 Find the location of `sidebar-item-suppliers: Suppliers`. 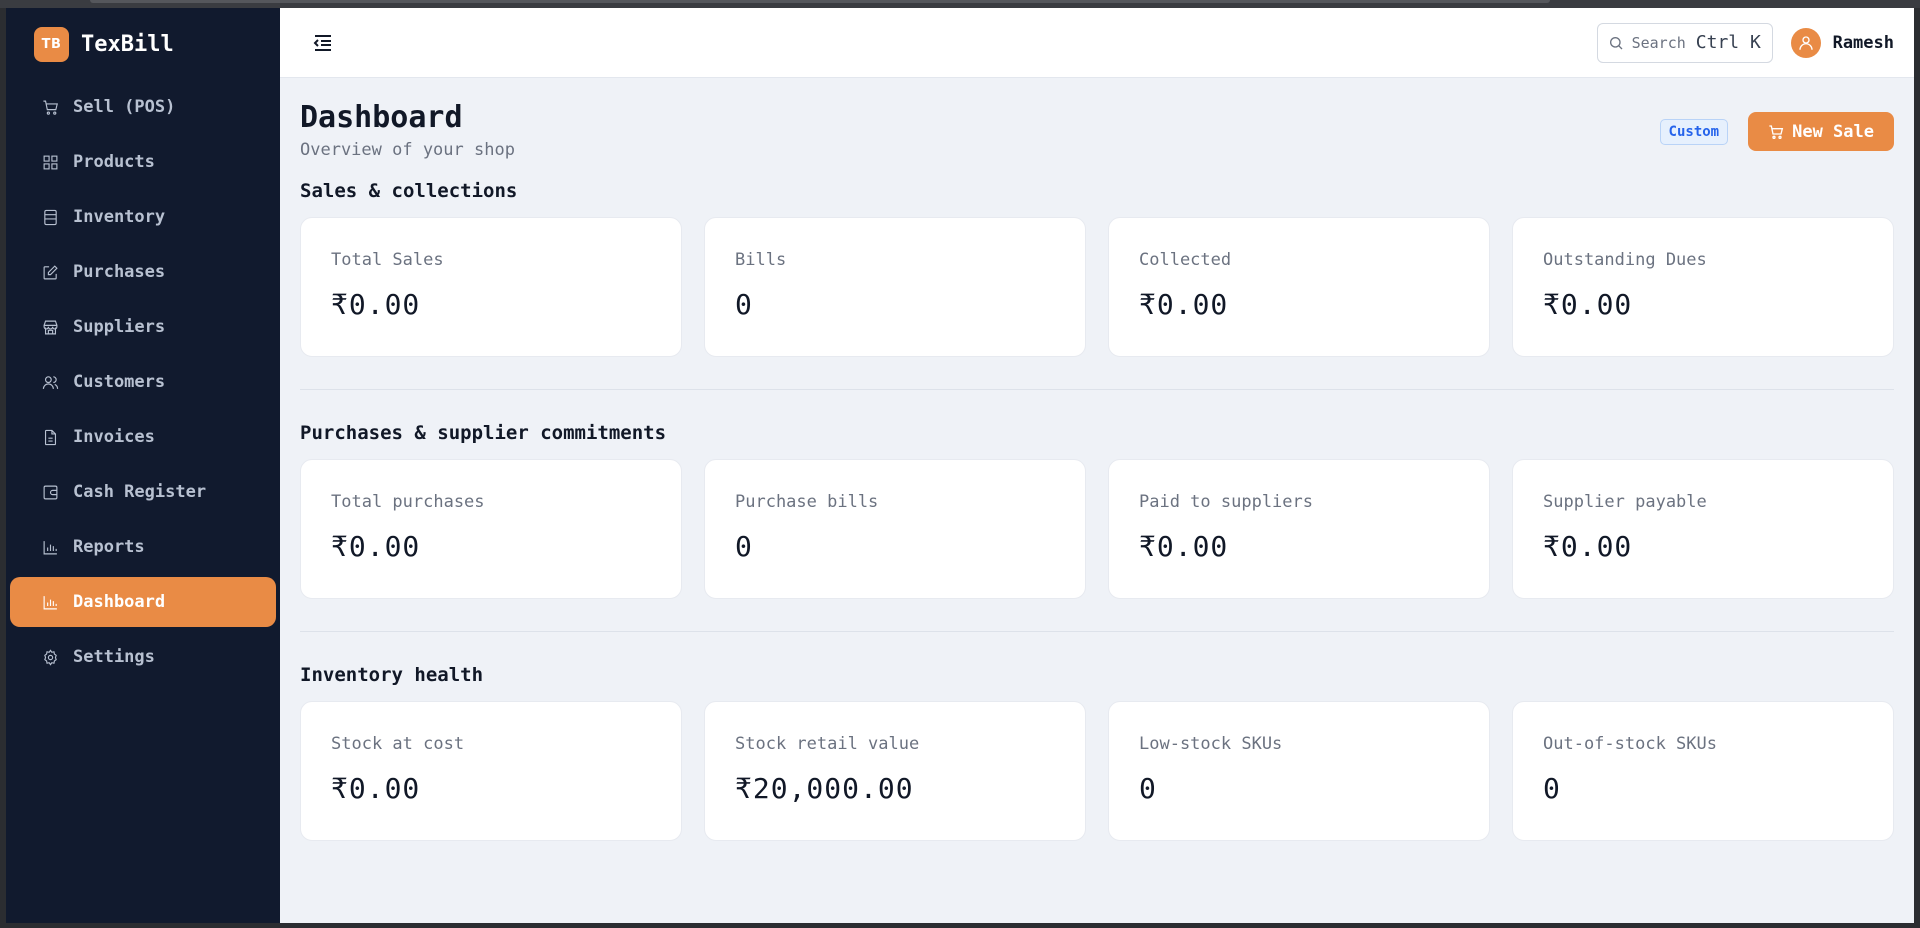

sidebar-item-suppliers: Suppliers is located at coordinates (143, 327).